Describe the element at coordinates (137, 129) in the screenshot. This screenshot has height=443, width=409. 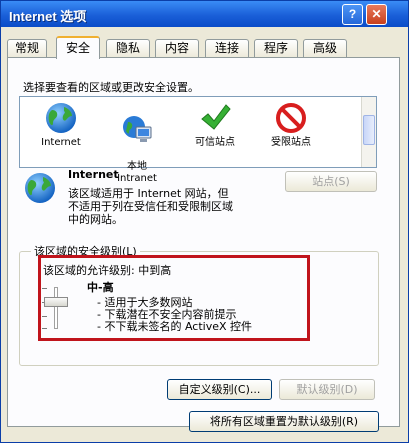
I see `intranet-icon` at that location.